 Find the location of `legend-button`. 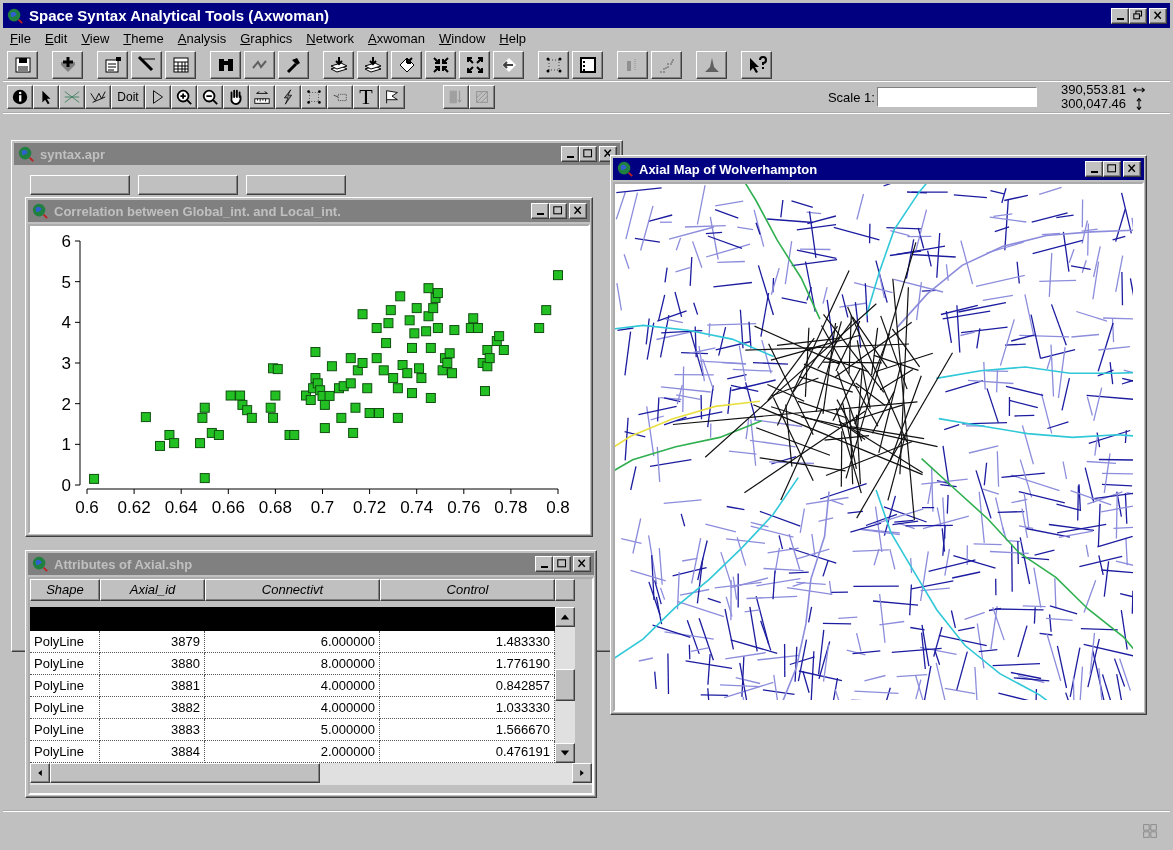

legend-button is located at coordinates (587, 64).